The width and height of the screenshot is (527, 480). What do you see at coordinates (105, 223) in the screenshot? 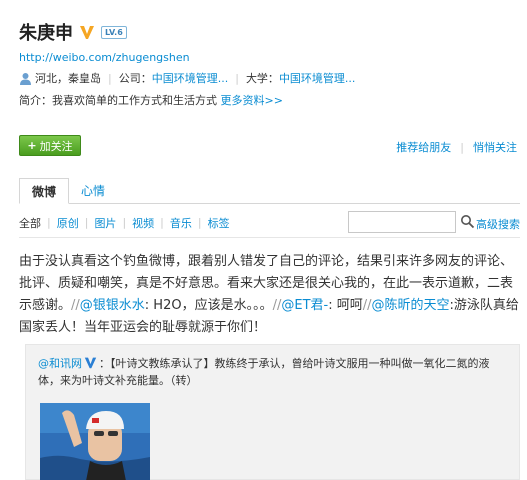
I see `filter-images: 图片` at bounding box center [105, 223].